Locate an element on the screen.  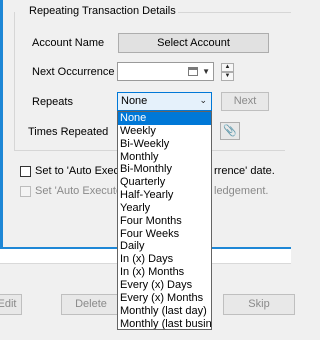
dropdown-option: Monthly (last day) is located at coordinates (164, 311).